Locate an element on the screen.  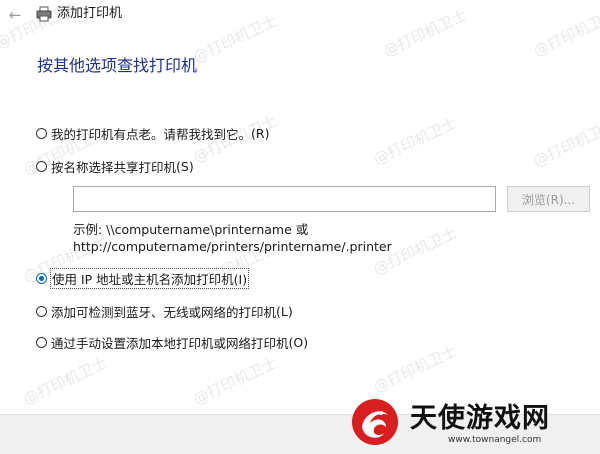
window-title: 添加打印机 is located at coordinates (90, 13).